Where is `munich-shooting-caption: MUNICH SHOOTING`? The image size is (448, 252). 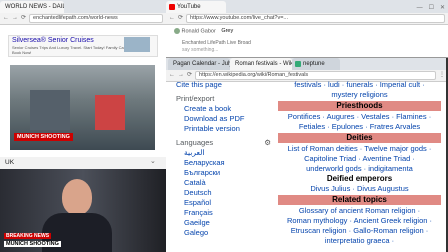
munich-shooting-caption: MUNICH SHOOTING is located at coordinates (32, 244).